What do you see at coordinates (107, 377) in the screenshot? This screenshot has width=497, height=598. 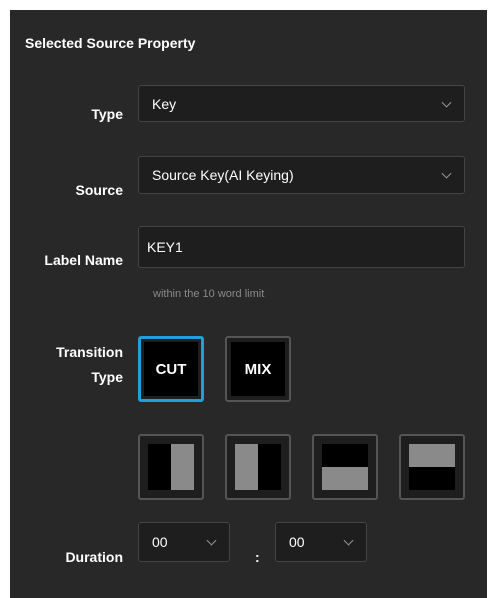 I see `transition-type-label-line2: Type` at bounding box center [107, 377].